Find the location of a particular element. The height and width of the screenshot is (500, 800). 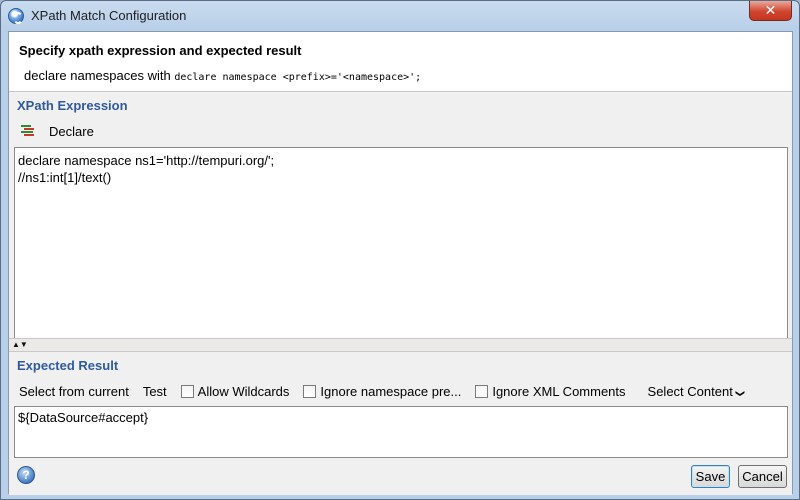

expected-section-title: Expected Result is located at coordinates (68, 365).